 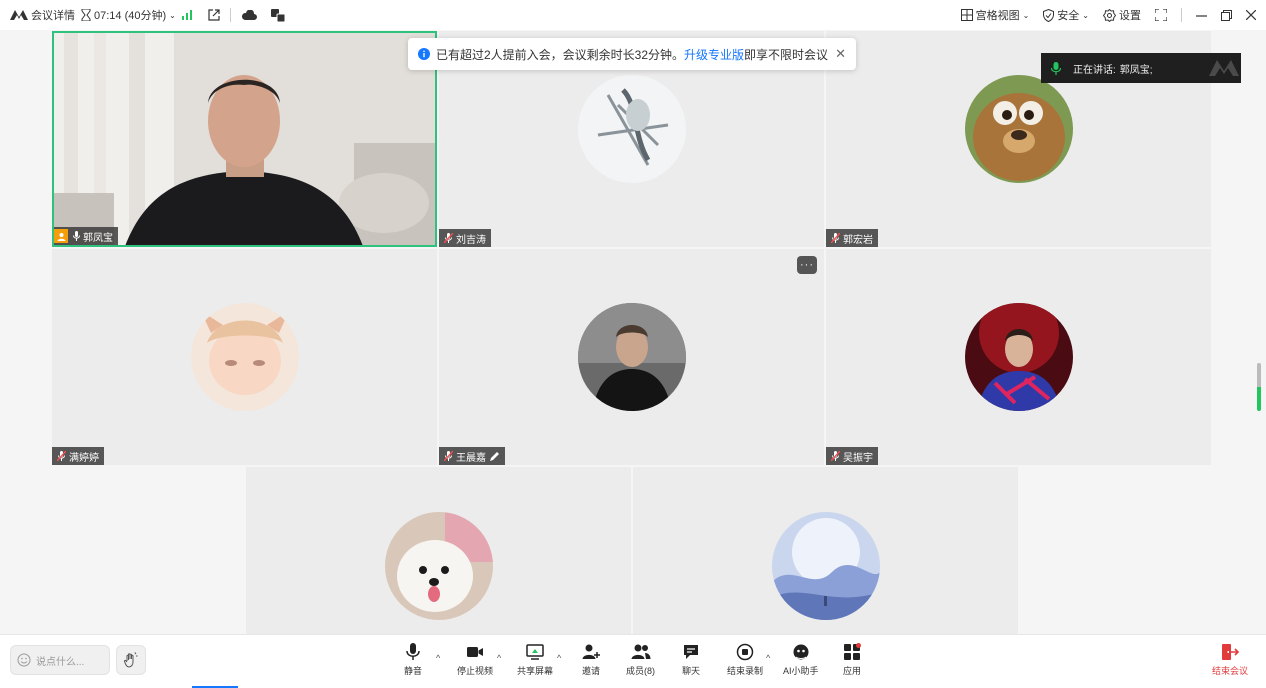 I want to click on hourglass-icon, so click(x=86, y=15).